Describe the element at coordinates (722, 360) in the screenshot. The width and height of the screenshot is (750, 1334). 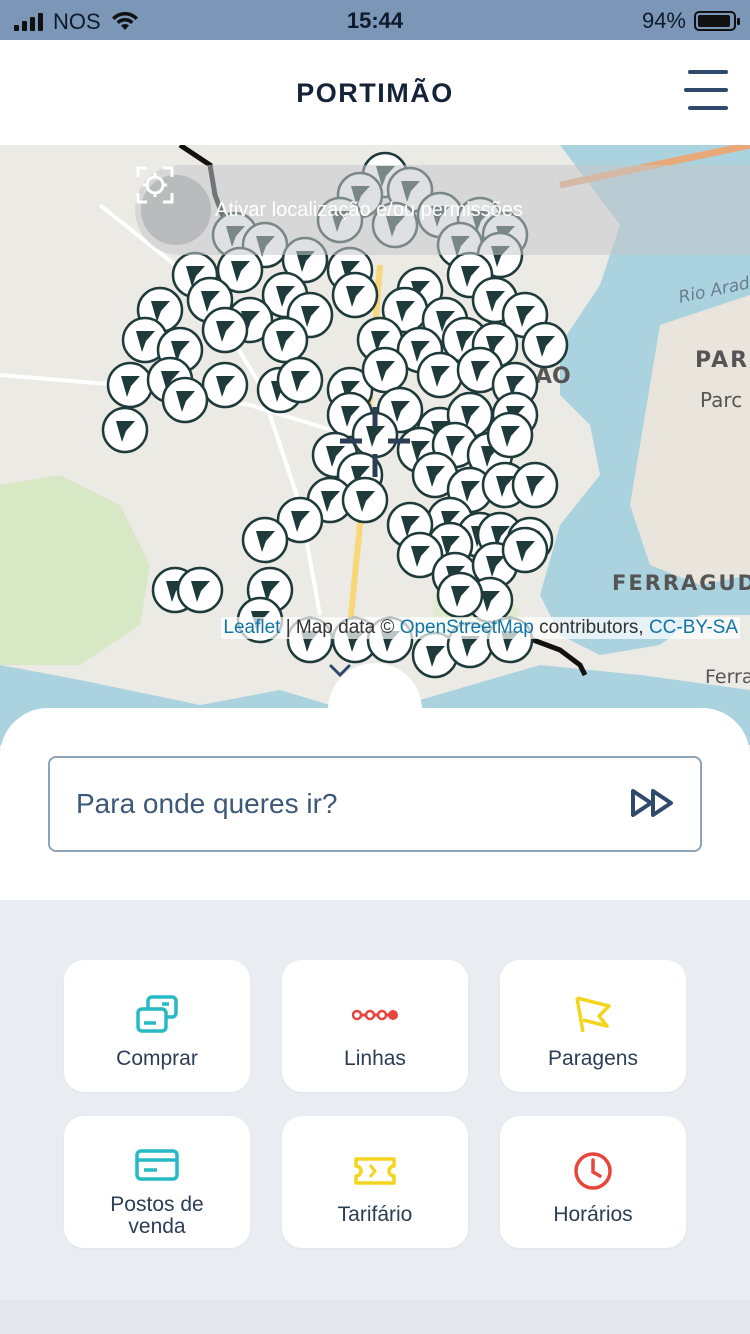
I see `map-label: PARC` at that location.